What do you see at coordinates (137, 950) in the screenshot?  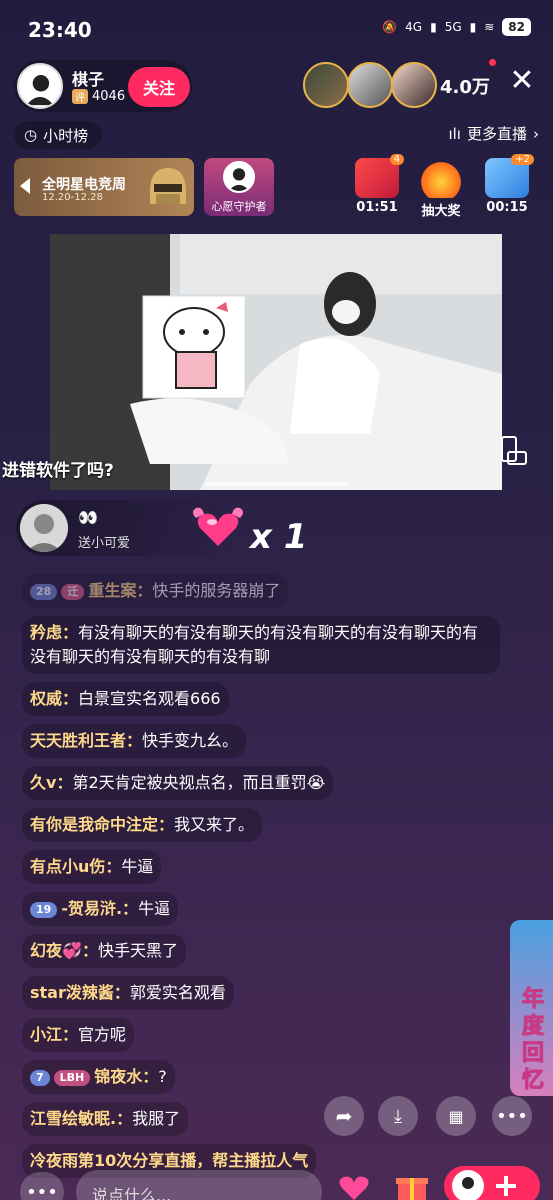 I see `chat-text: 快手天黑了` at bounding box center [137, 950].